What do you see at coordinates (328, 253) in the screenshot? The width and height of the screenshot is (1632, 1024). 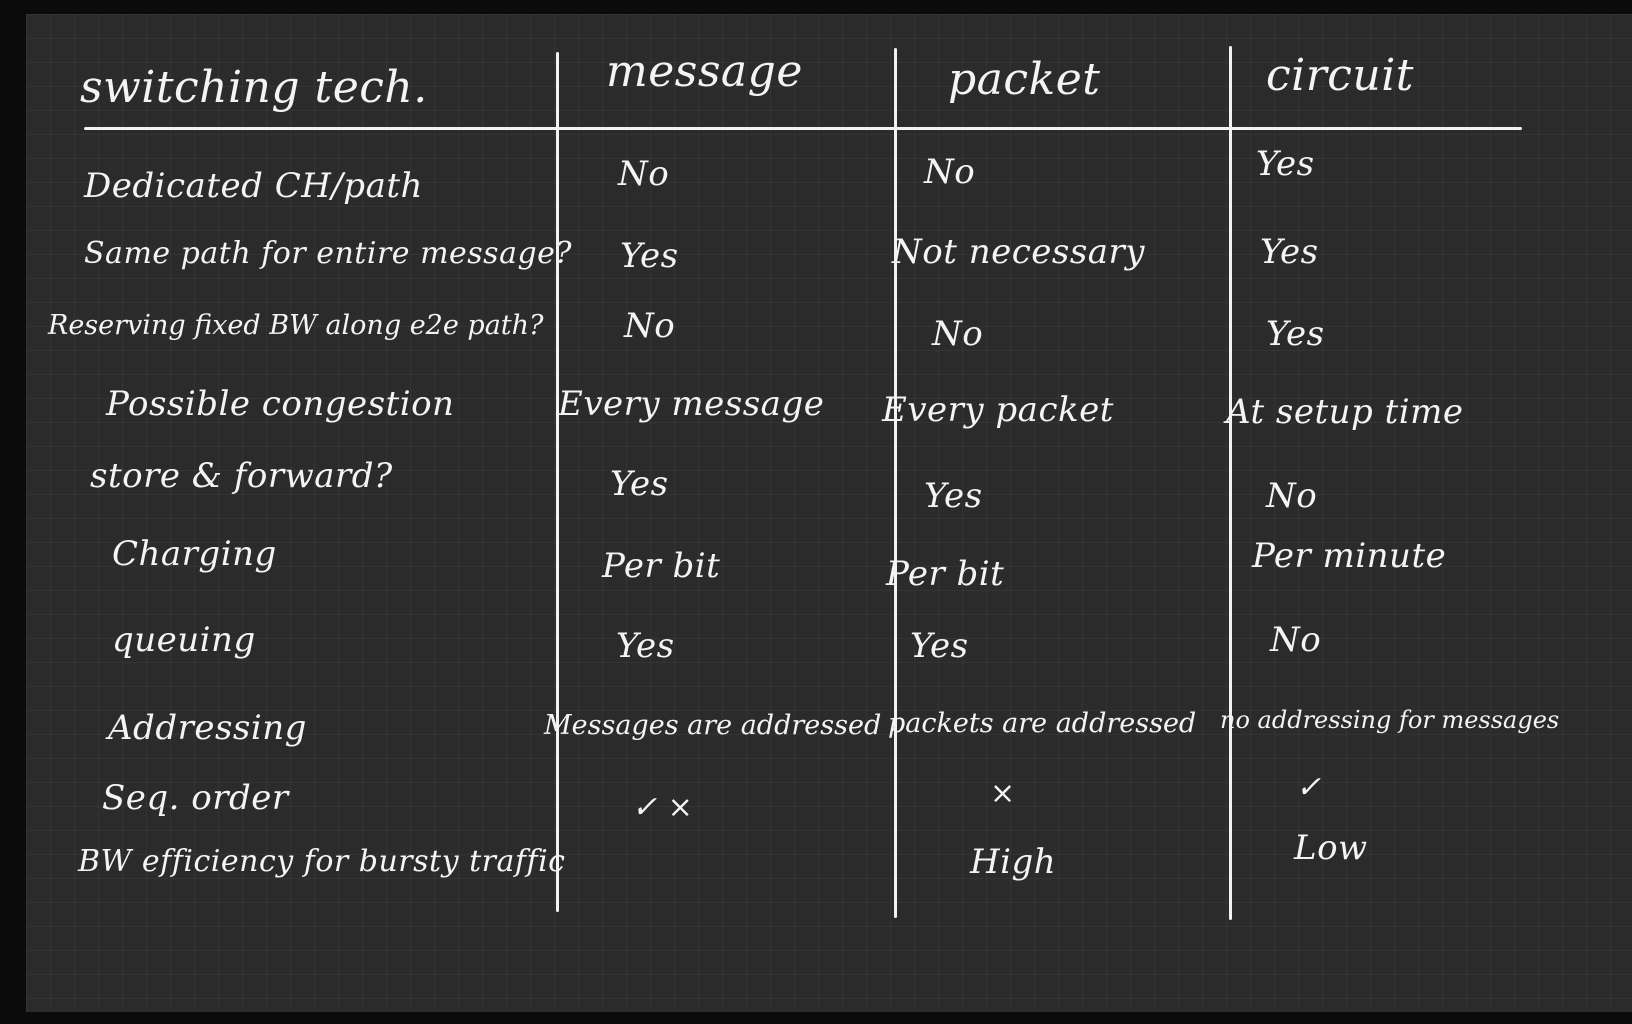 I see `row-label-same-path: Same path for entire message?` at bounding box center [328, 253].